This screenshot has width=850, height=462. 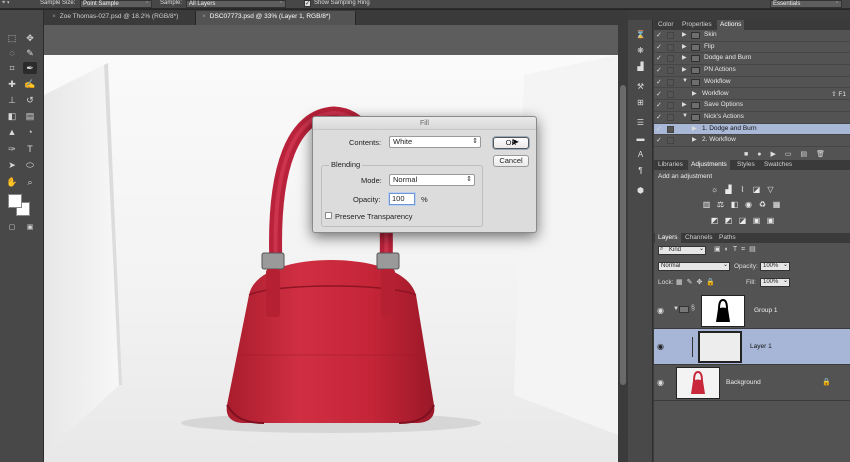 I want to click on cancel-button: Cancel, so click(x=511, y=161).